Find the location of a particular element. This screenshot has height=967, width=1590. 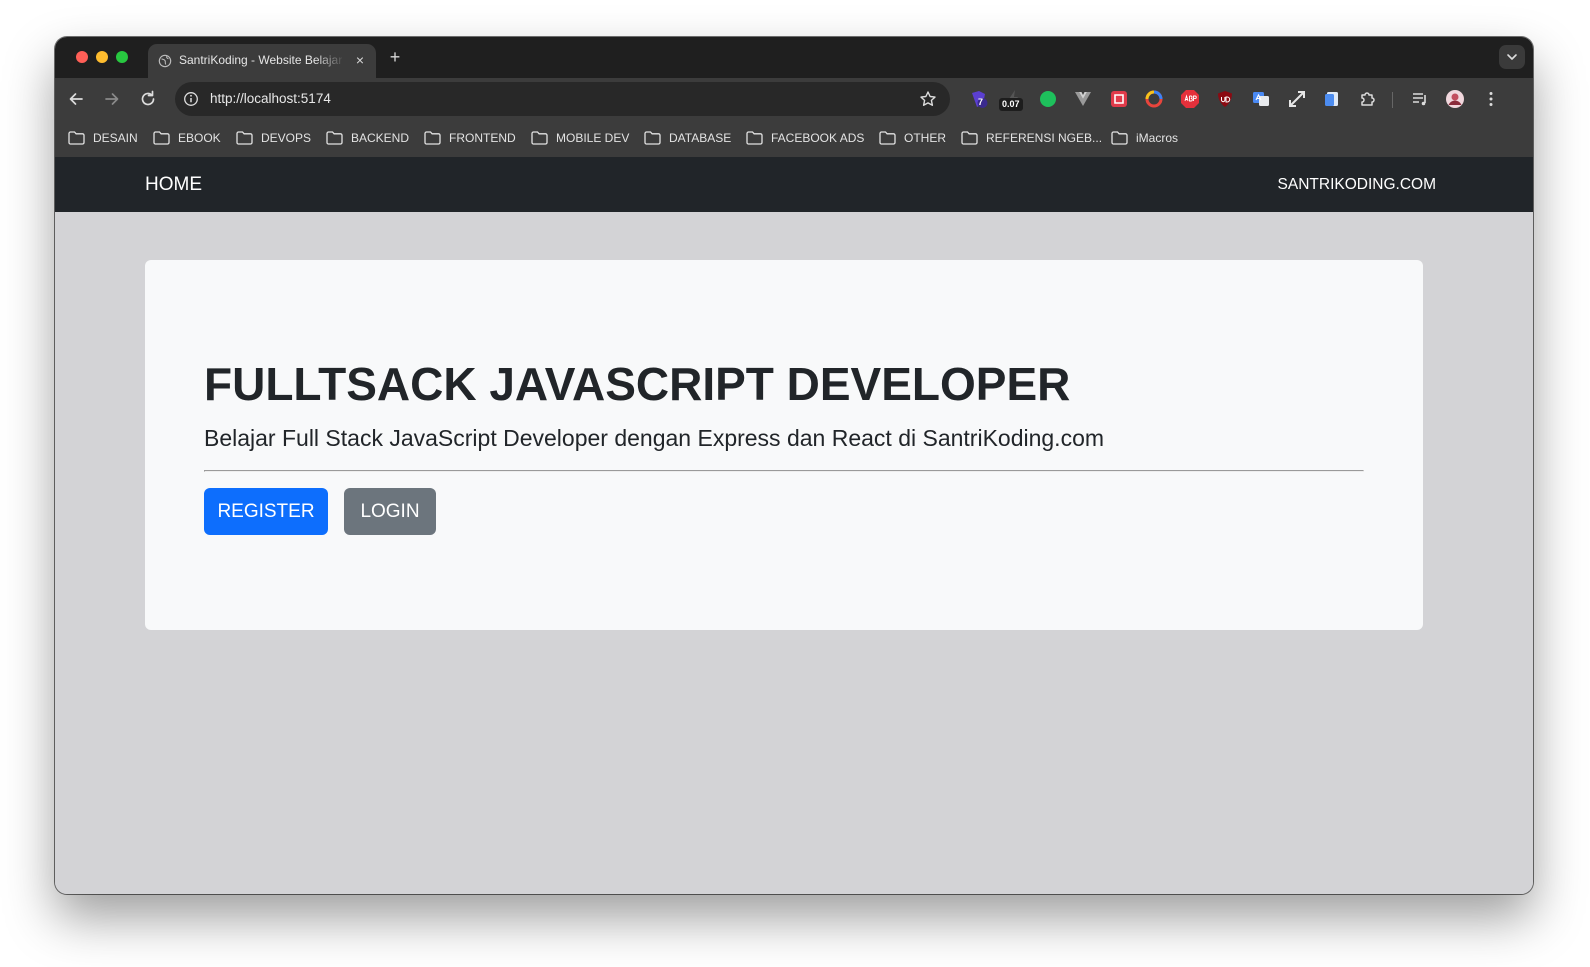

minimize-window-button is located at coordinates (102, 57).